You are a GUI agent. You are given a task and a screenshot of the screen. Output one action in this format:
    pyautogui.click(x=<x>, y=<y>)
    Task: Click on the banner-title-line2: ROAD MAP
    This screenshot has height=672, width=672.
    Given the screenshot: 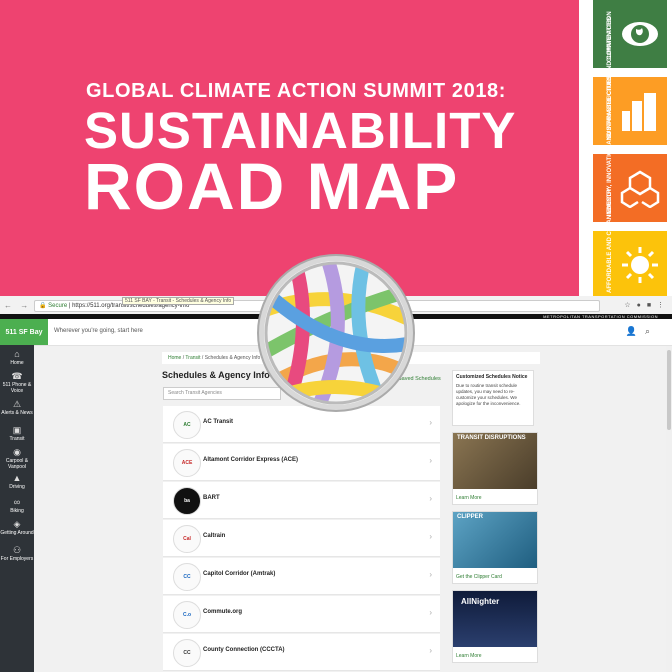 What is the action you would take?
    pyautogui.click(x=272, y=186)
    